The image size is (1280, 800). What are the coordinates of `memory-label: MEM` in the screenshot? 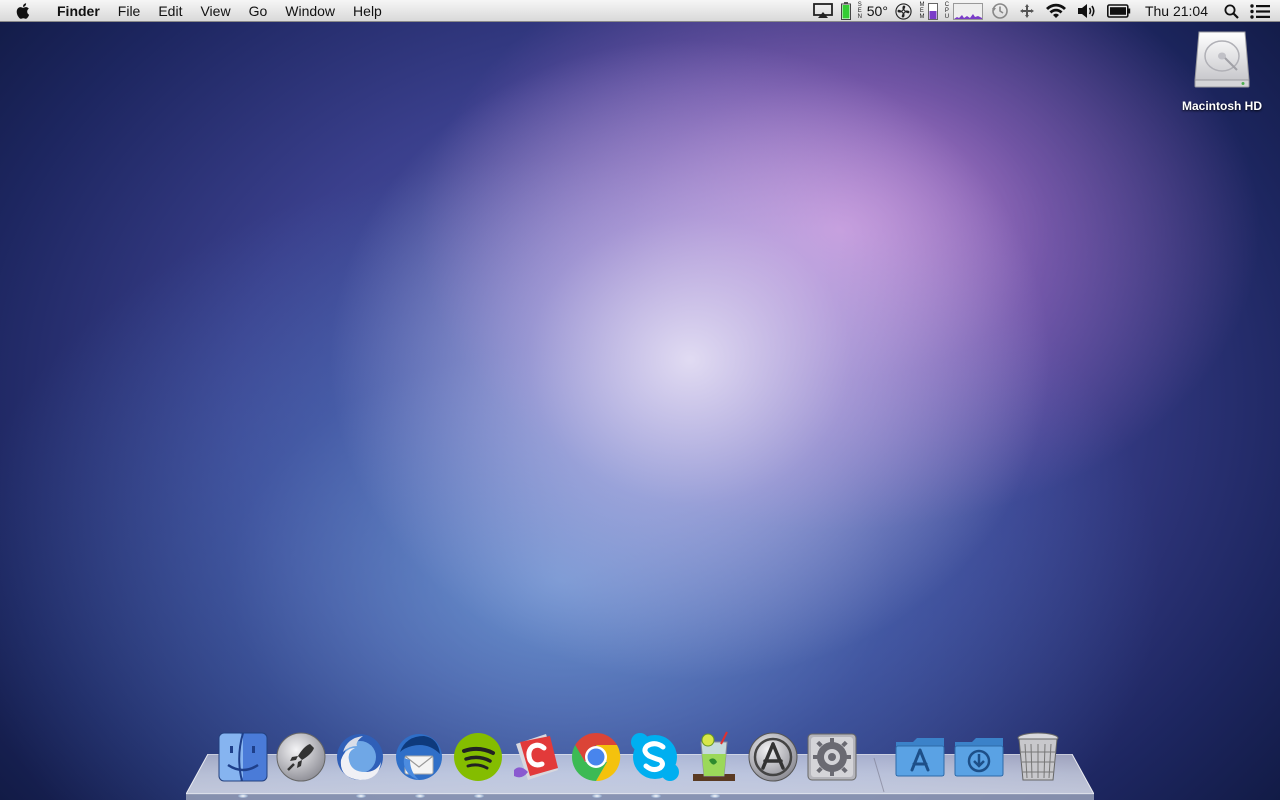 It's located at (922, 11).